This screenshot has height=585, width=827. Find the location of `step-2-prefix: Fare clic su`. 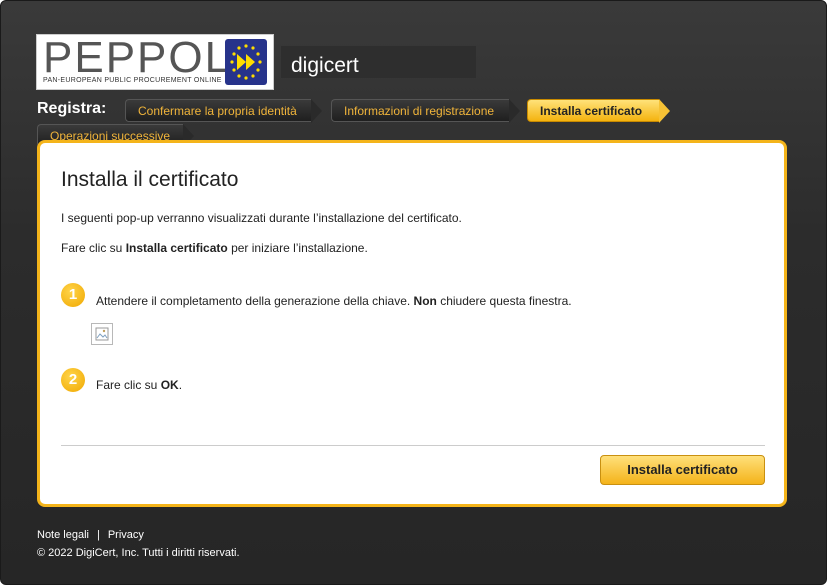

step-2-prefix: Fare clic su is located at coordinates (128, 385).